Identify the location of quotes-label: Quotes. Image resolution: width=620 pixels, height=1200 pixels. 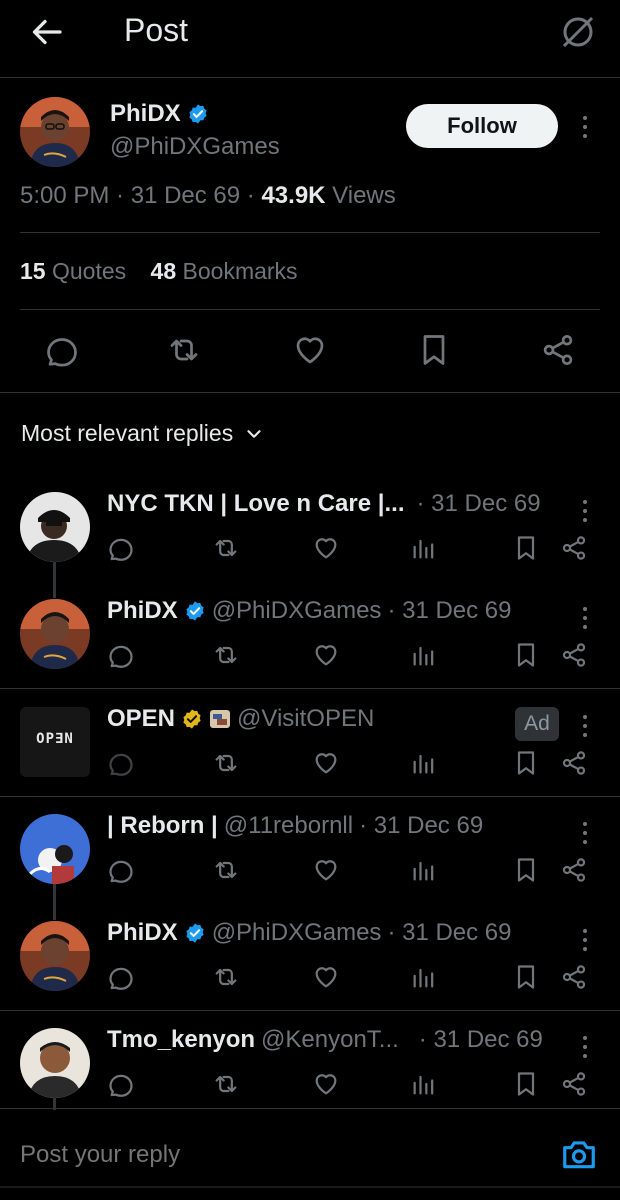
(89, 271).